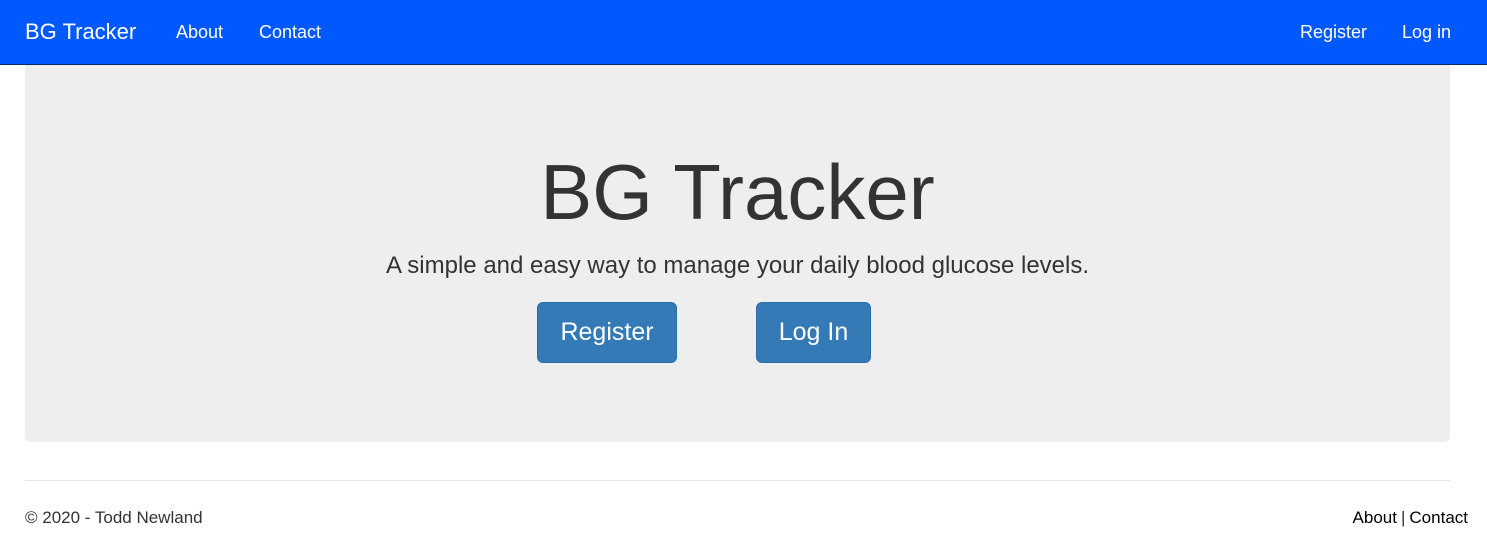 The image size is (1487, 554). Describe the element at coordinates (737, 480) in the screenshot. I see `footer-divider` at that location.